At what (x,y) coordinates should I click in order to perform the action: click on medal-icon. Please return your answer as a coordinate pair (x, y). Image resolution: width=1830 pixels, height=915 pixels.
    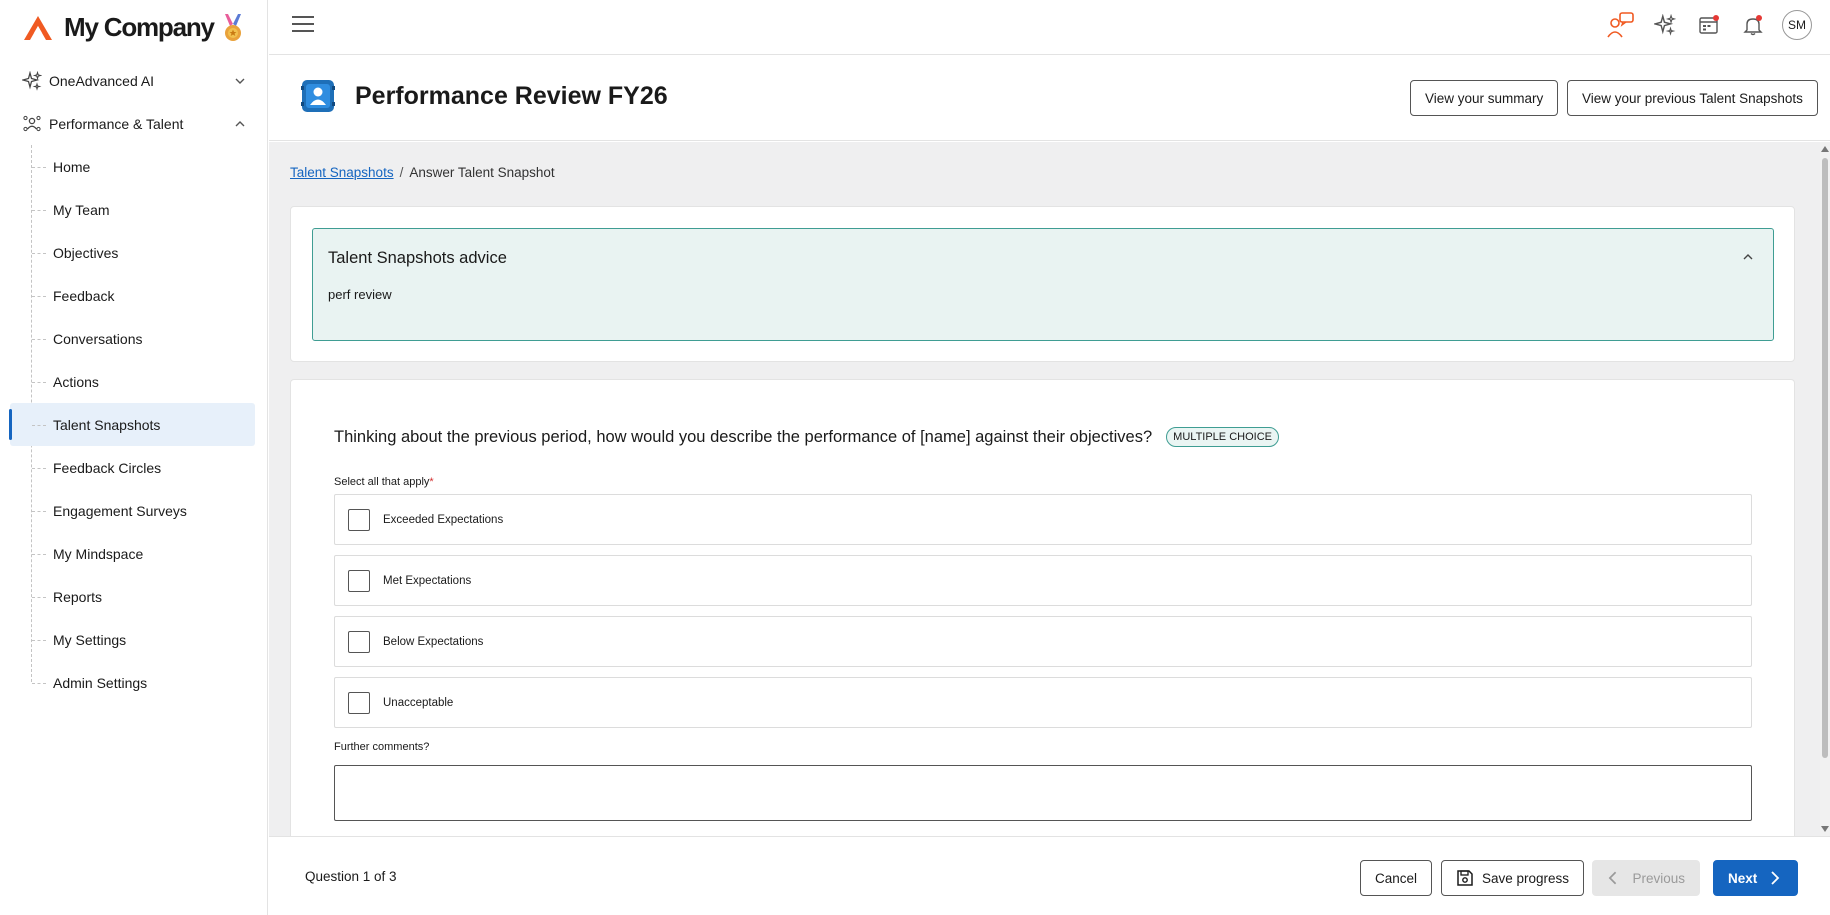
    Looking at the image, I should click on (232, 27).